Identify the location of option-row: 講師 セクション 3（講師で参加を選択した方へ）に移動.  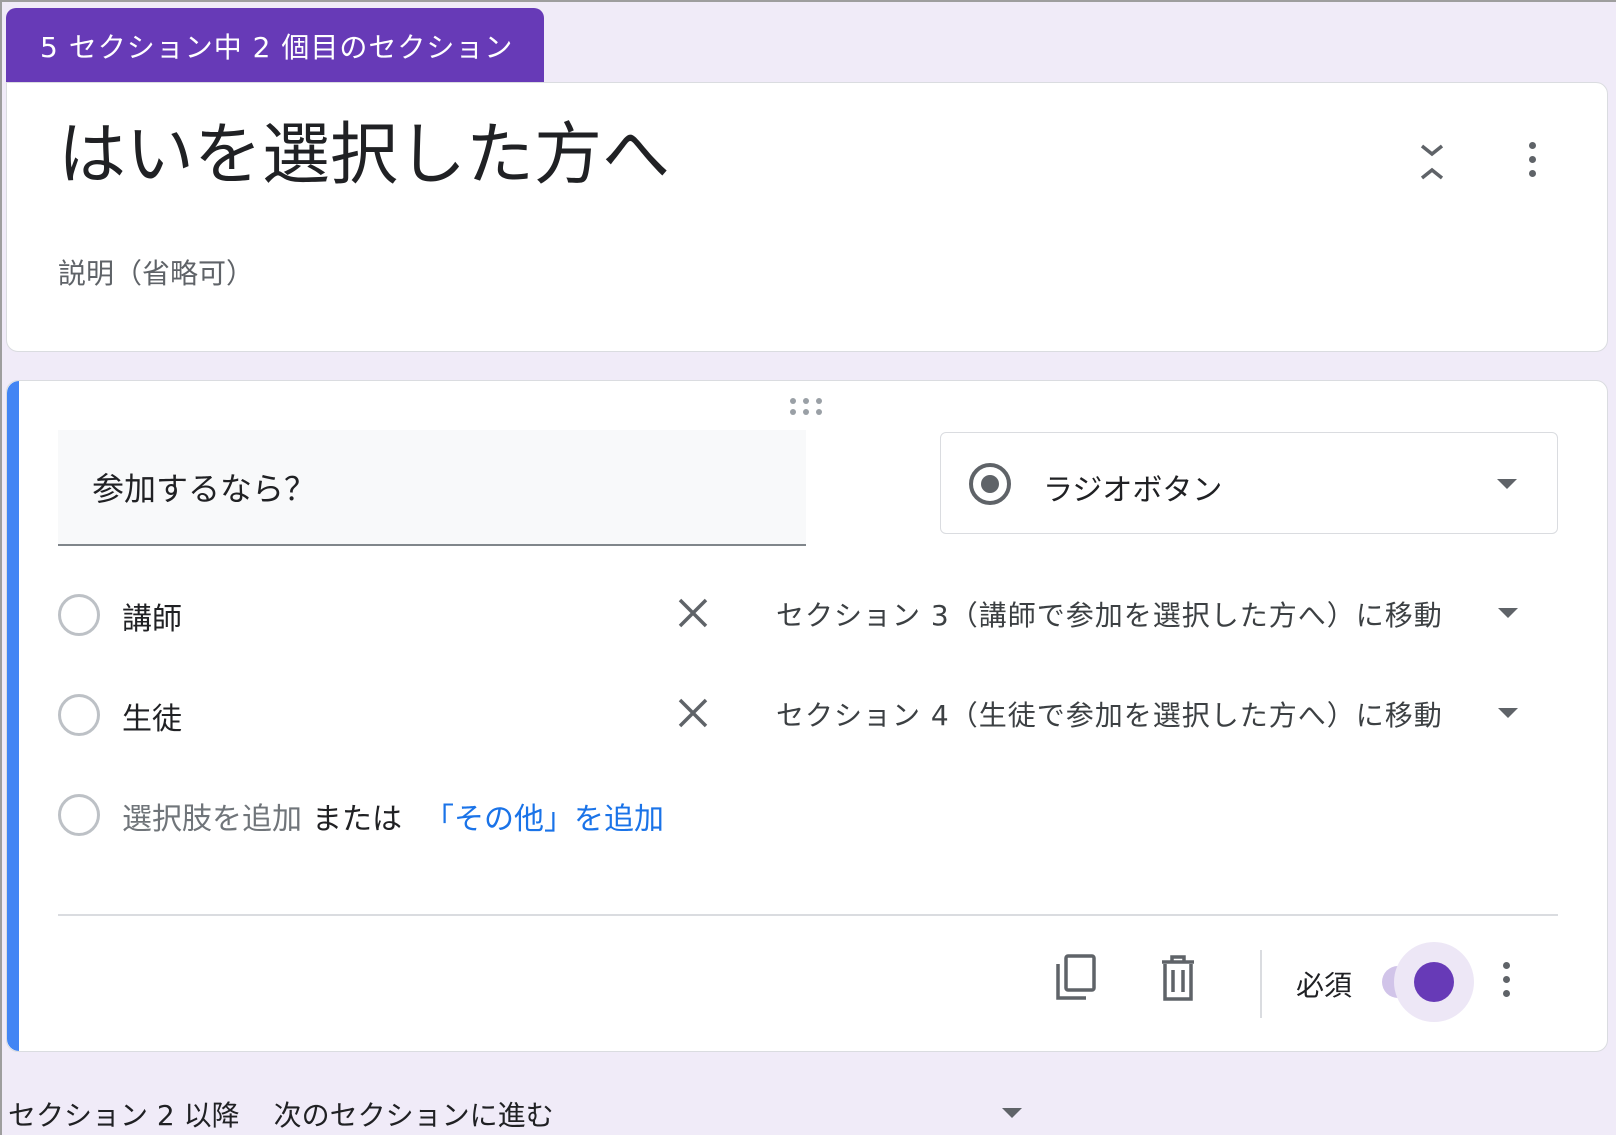
(808, 612).